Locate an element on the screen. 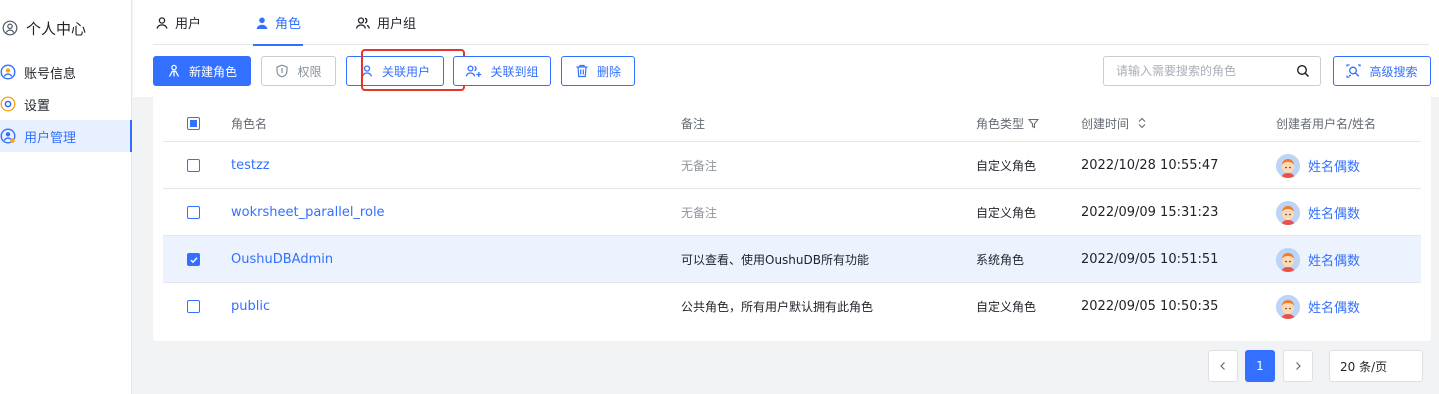 Image resolution: width=1439 pixels, height=394 pixels. delete-button: 删除 is located at coordinates (598, 71).